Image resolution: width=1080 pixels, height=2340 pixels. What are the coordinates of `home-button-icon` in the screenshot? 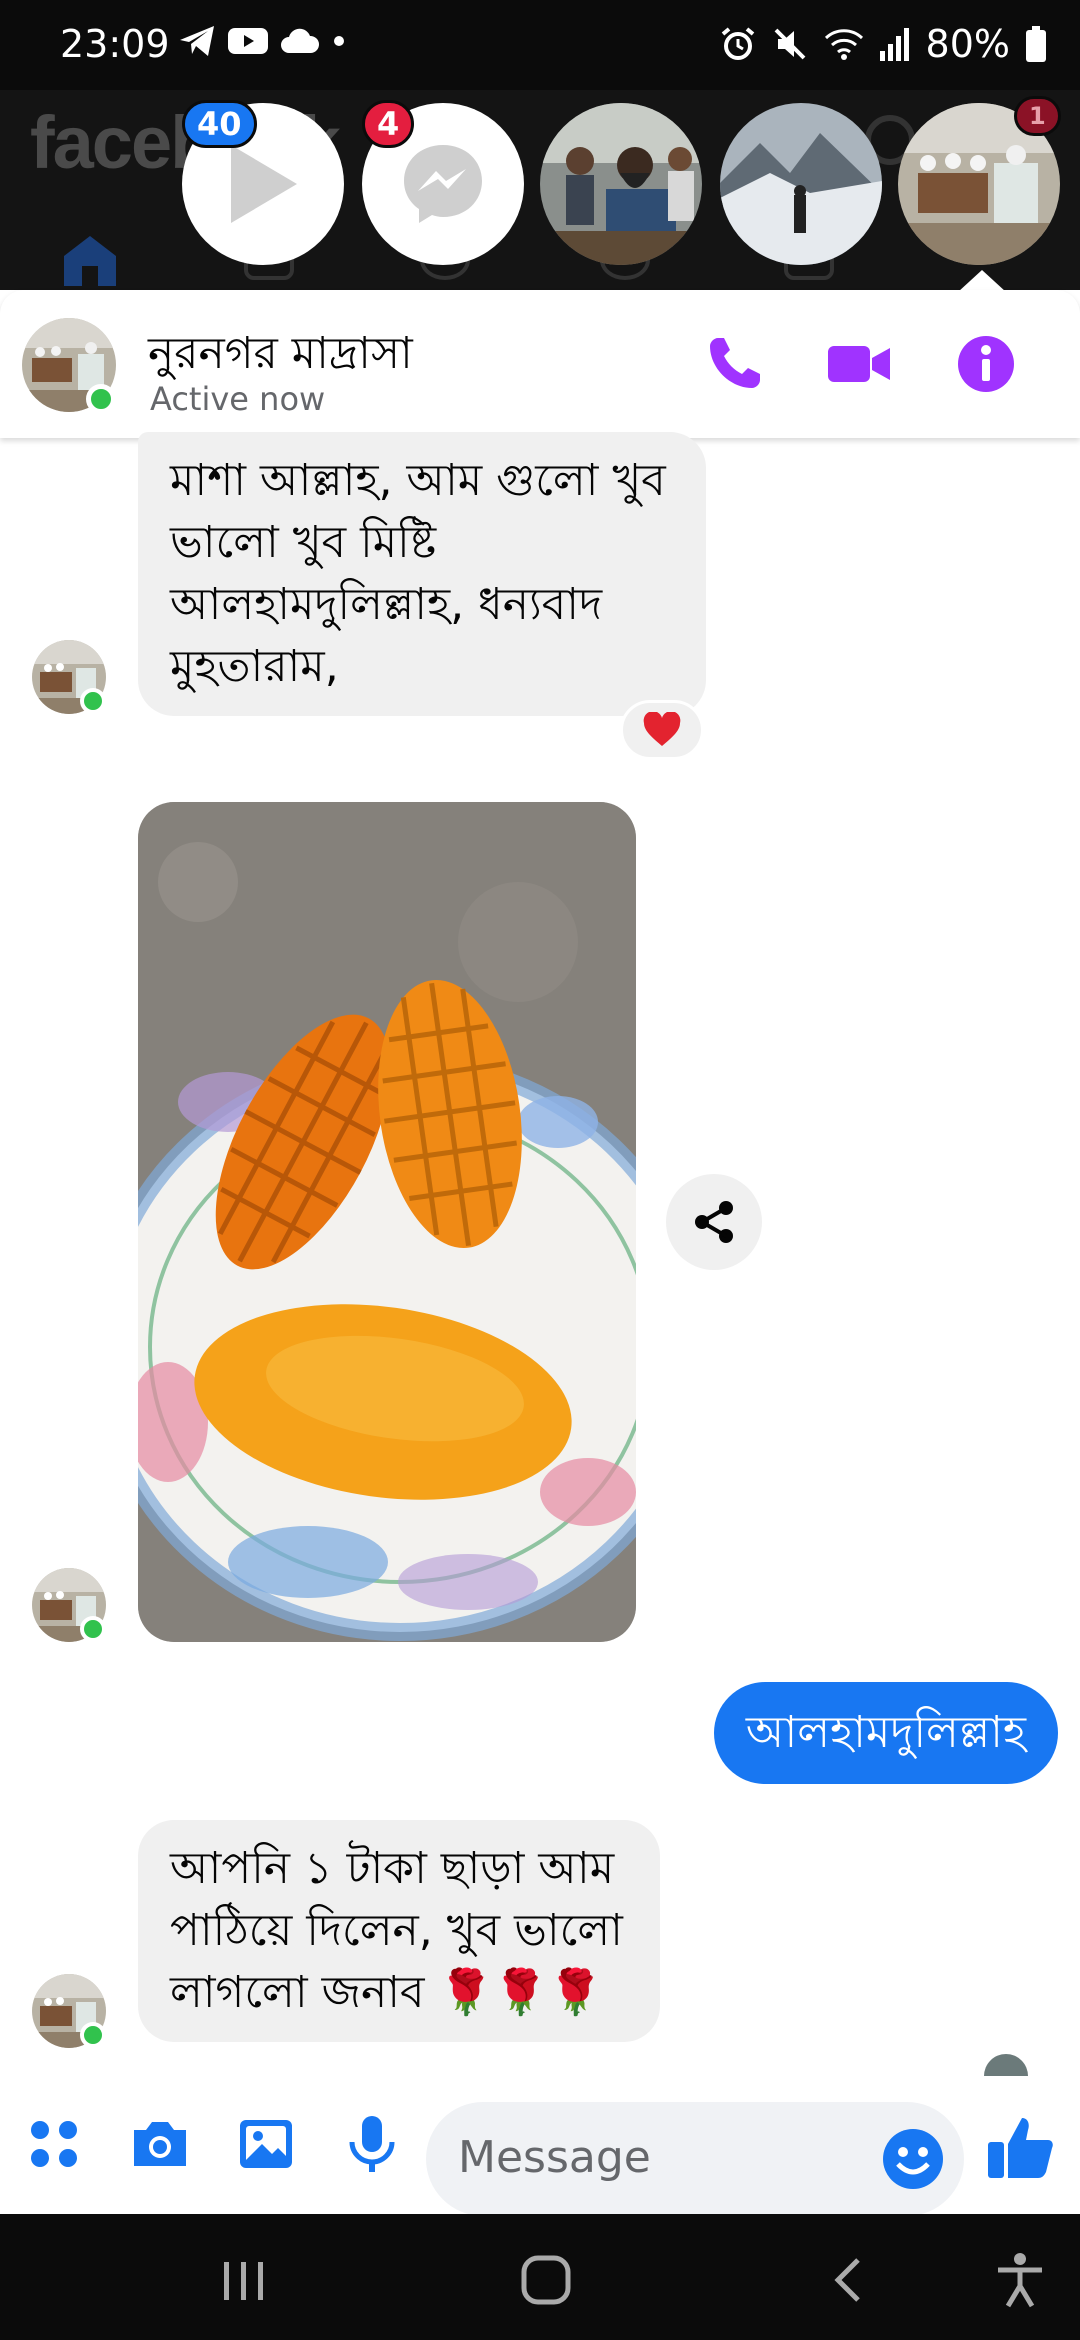 It's located at (546, 2280).